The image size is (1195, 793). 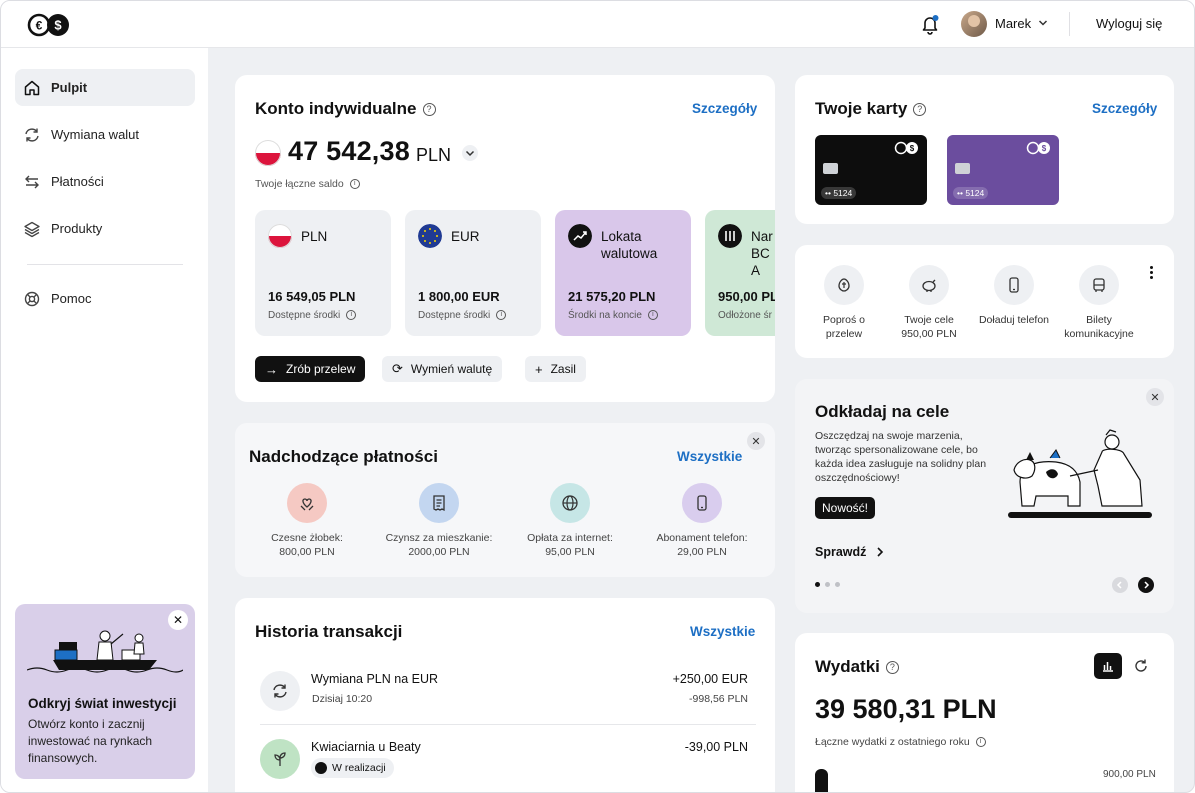 I want to click on poland-flag-icon, so click(x=268, y=153).